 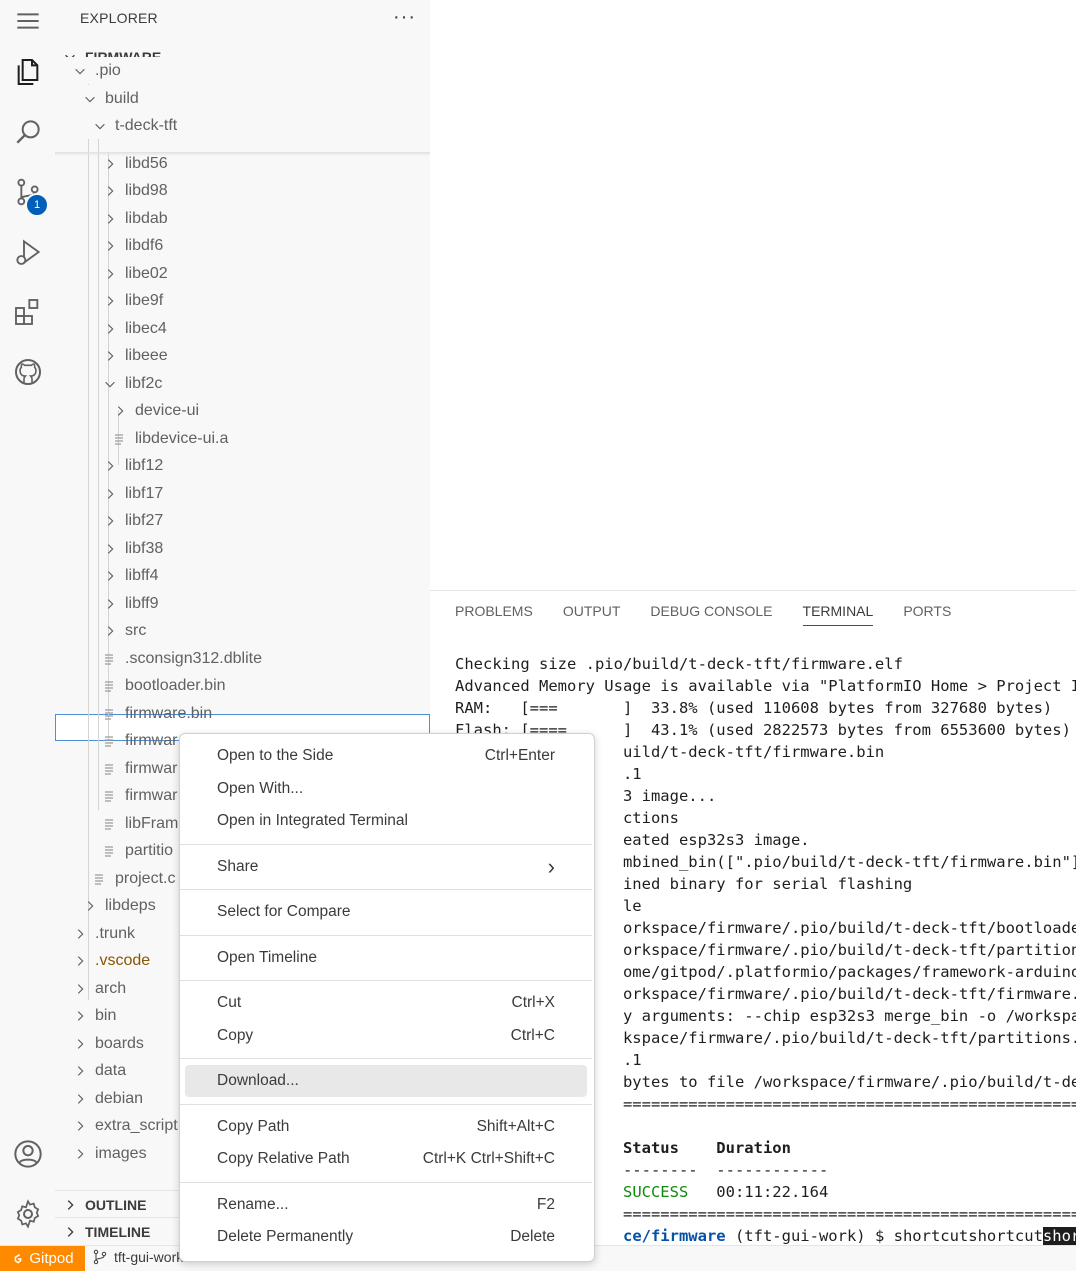 What do you see at coordinates (130, 905) in the screenshot?
I see `tree-item-label: libdeps` at bounding box center [130, 905].